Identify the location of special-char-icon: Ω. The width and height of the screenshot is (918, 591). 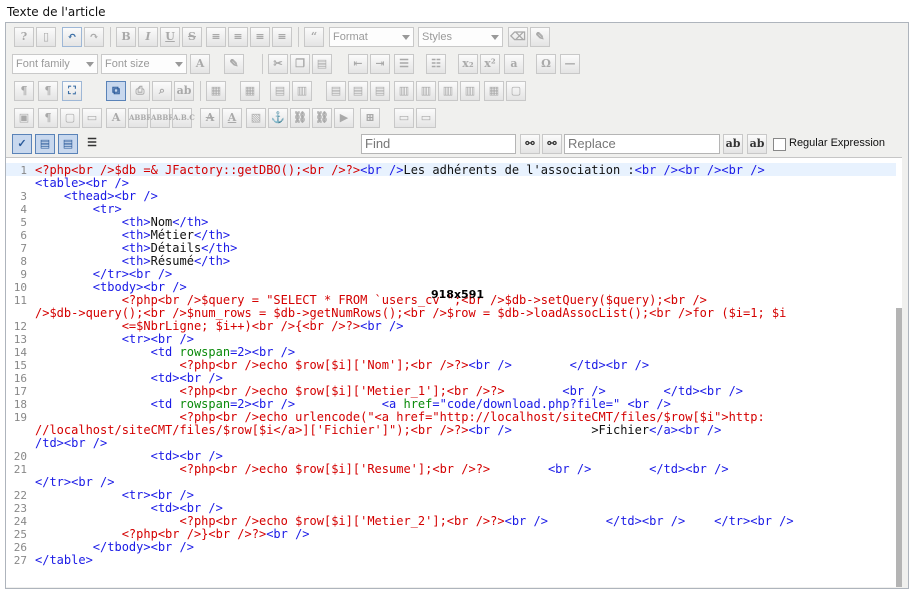
(546, 64).